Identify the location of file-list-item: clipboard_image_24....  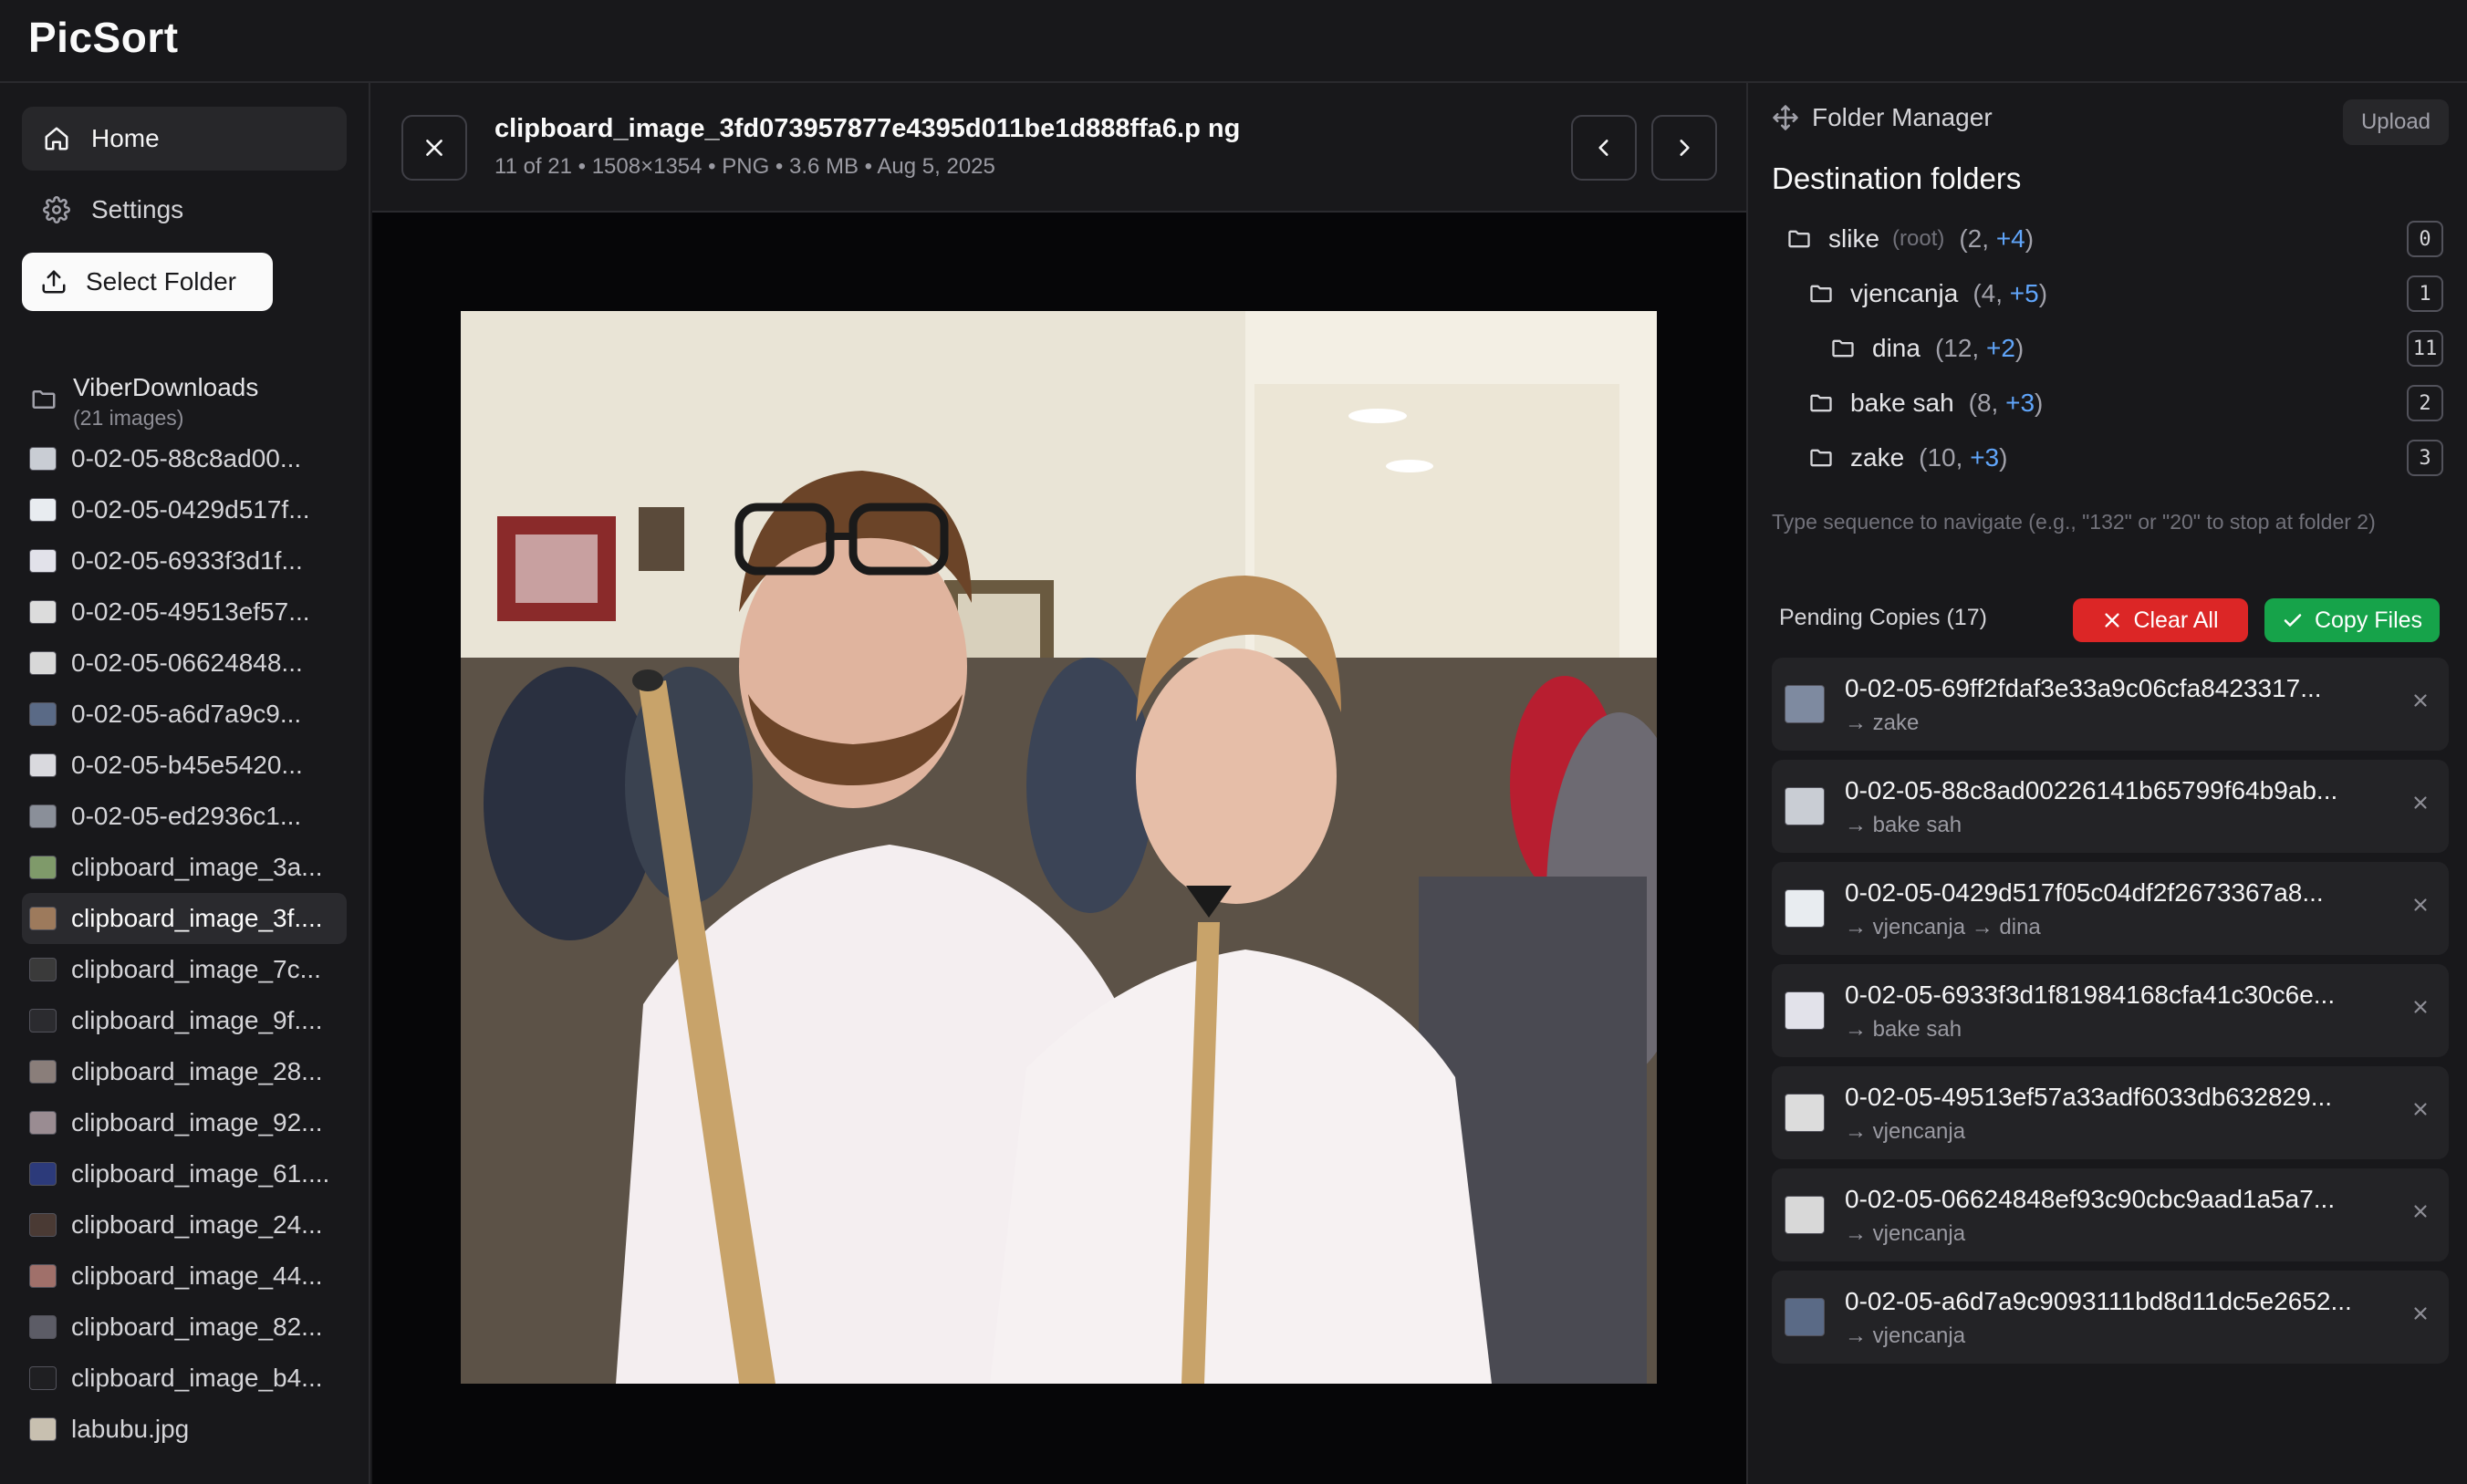
(184, 1225).